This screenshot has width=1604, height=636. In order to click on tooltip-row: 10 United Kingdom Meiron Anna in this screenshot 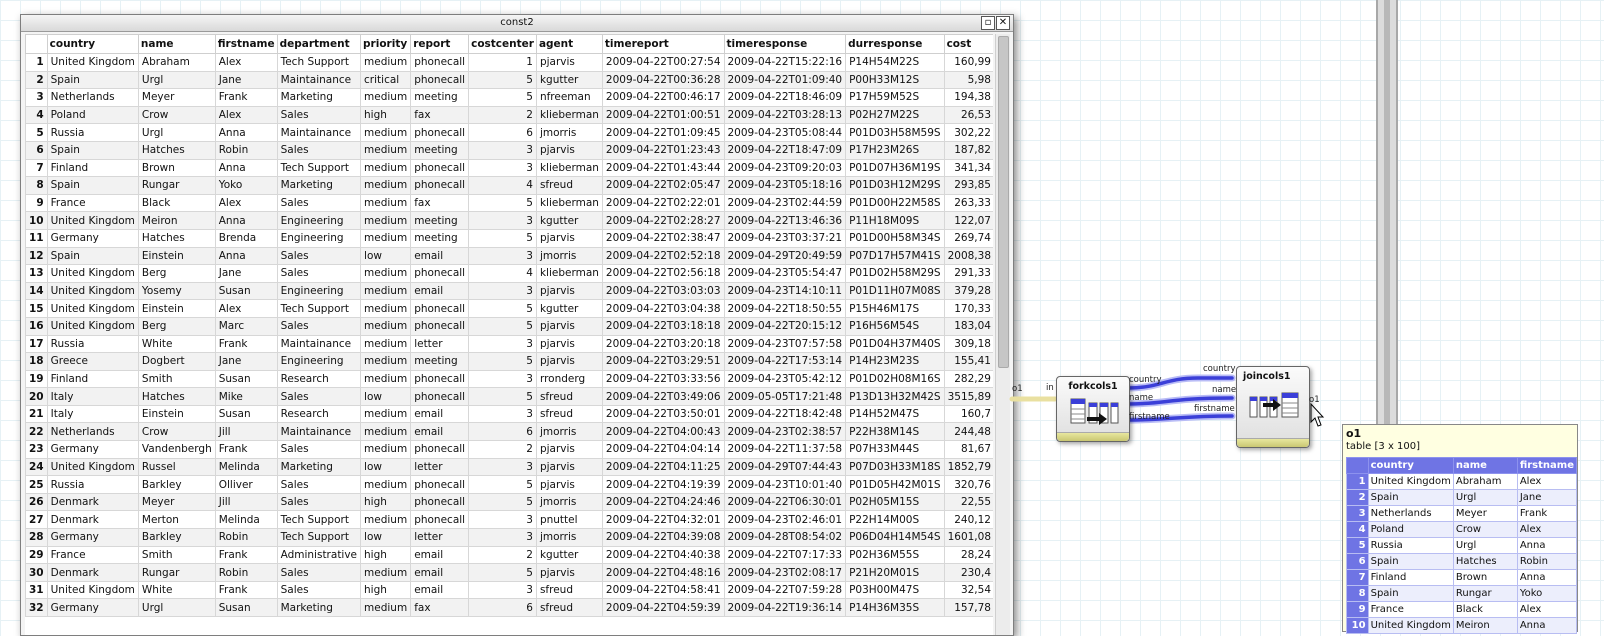, I will do `click(1462, 625)`.